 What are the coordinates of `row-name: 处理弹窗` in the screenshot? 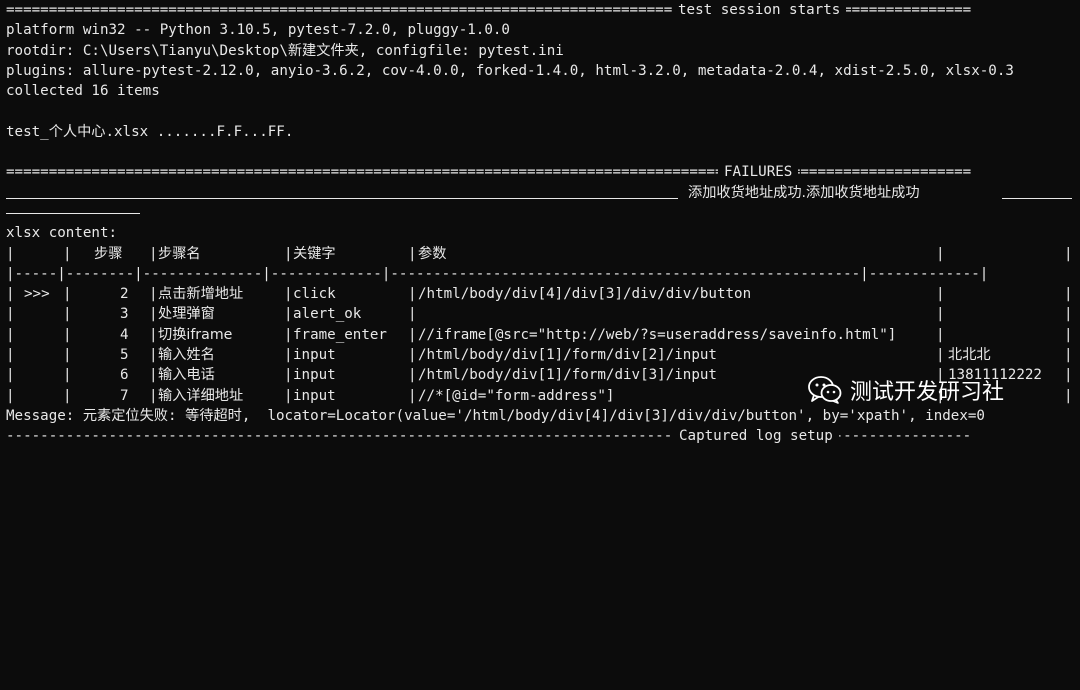 It's located at (186, 314).